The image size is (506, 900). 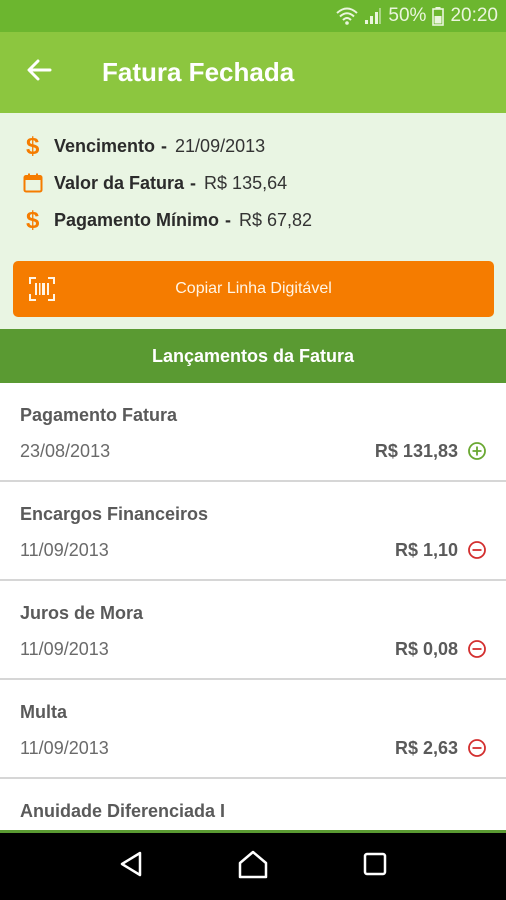 What do you see at coordinates (407, 15) in the screenshot?
I see `battery-percentage: 50%` at bounding box center [407, 15].